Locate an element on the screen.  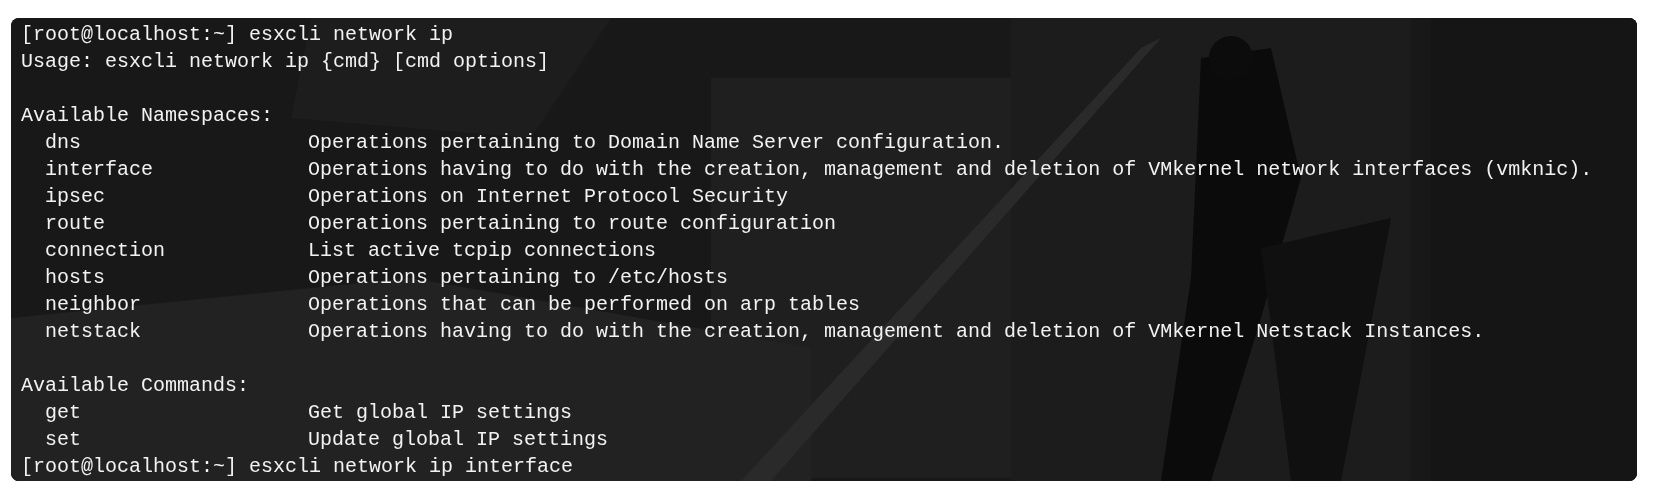
entry-name: get is located at coordinates (63, 413).